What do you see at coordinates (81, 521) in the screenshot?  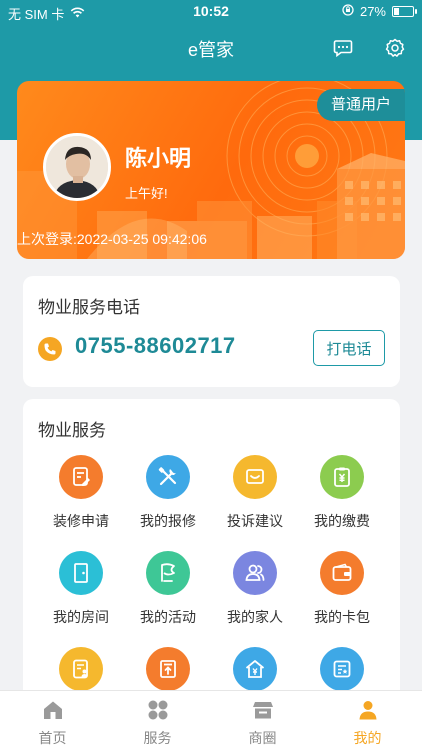 I see `service-label: 装修申请` at bounding box center [81, 521].